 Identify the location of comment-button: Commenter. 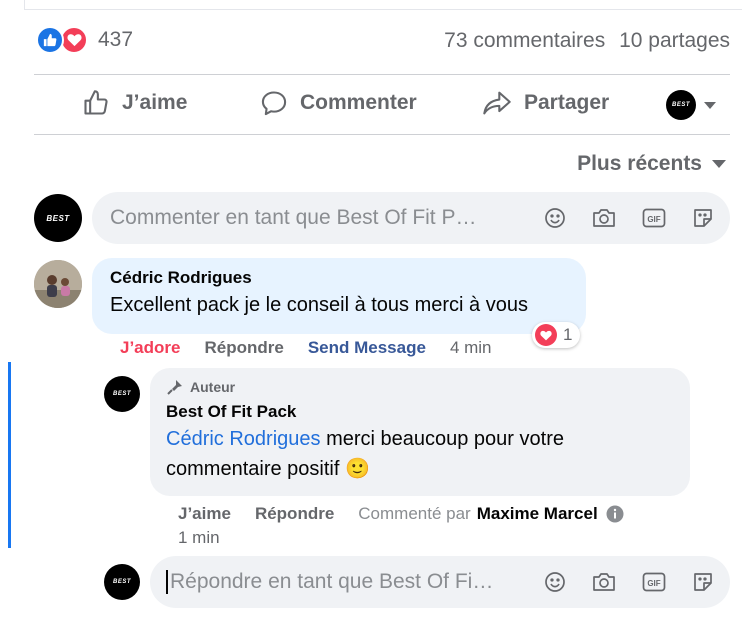
(338, 103).